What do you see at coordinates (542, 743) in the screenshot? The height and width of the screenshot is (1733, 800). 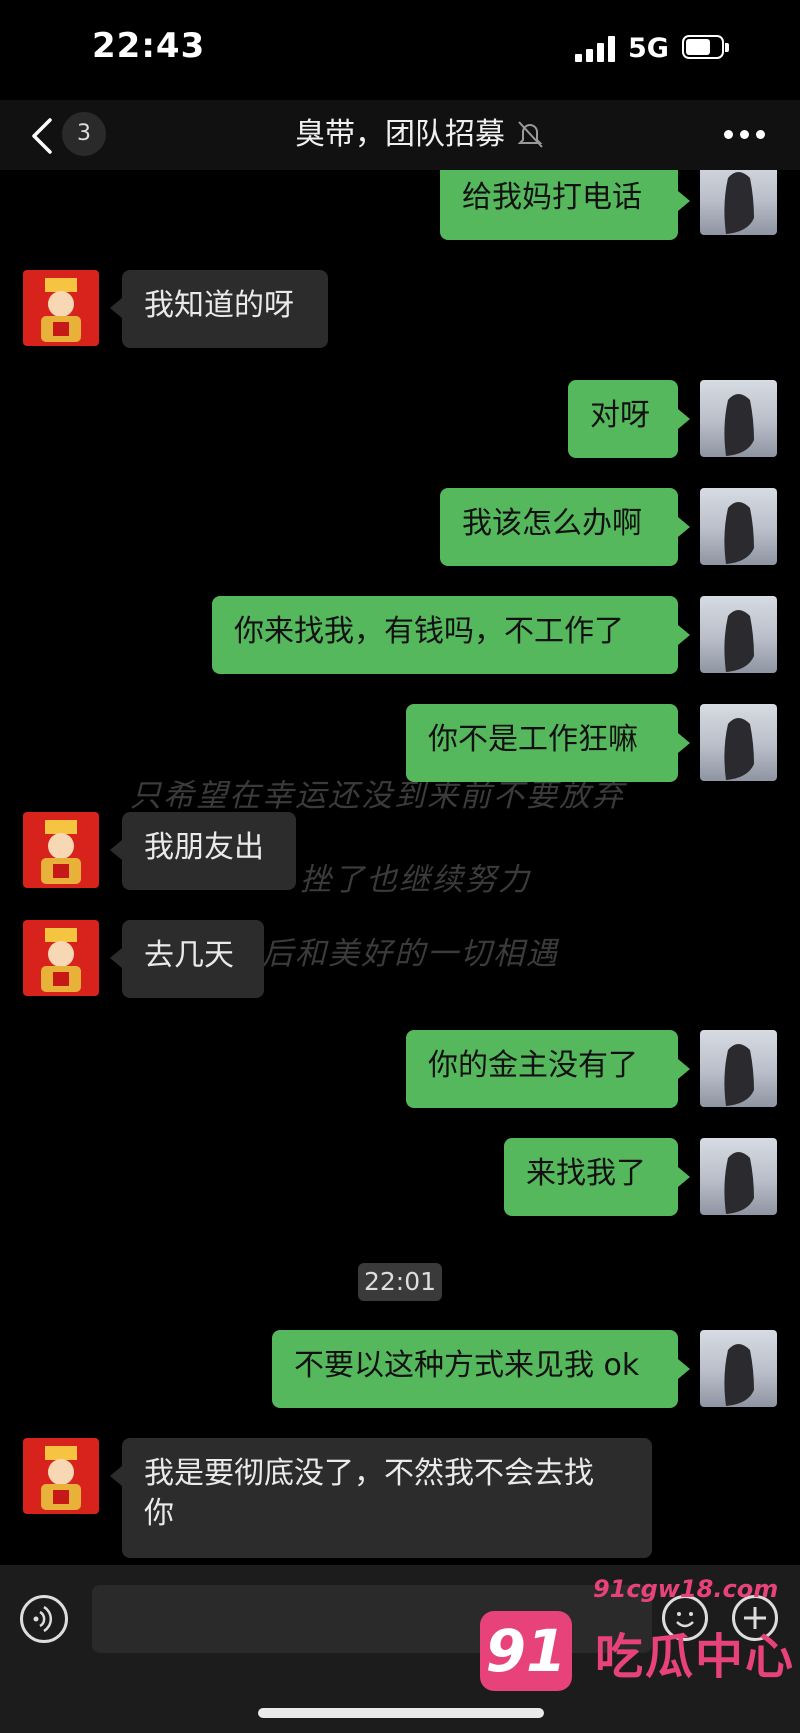 I see `message-bubble-mine: 你不是工作狂嘛` at bounding box center [542, 743].